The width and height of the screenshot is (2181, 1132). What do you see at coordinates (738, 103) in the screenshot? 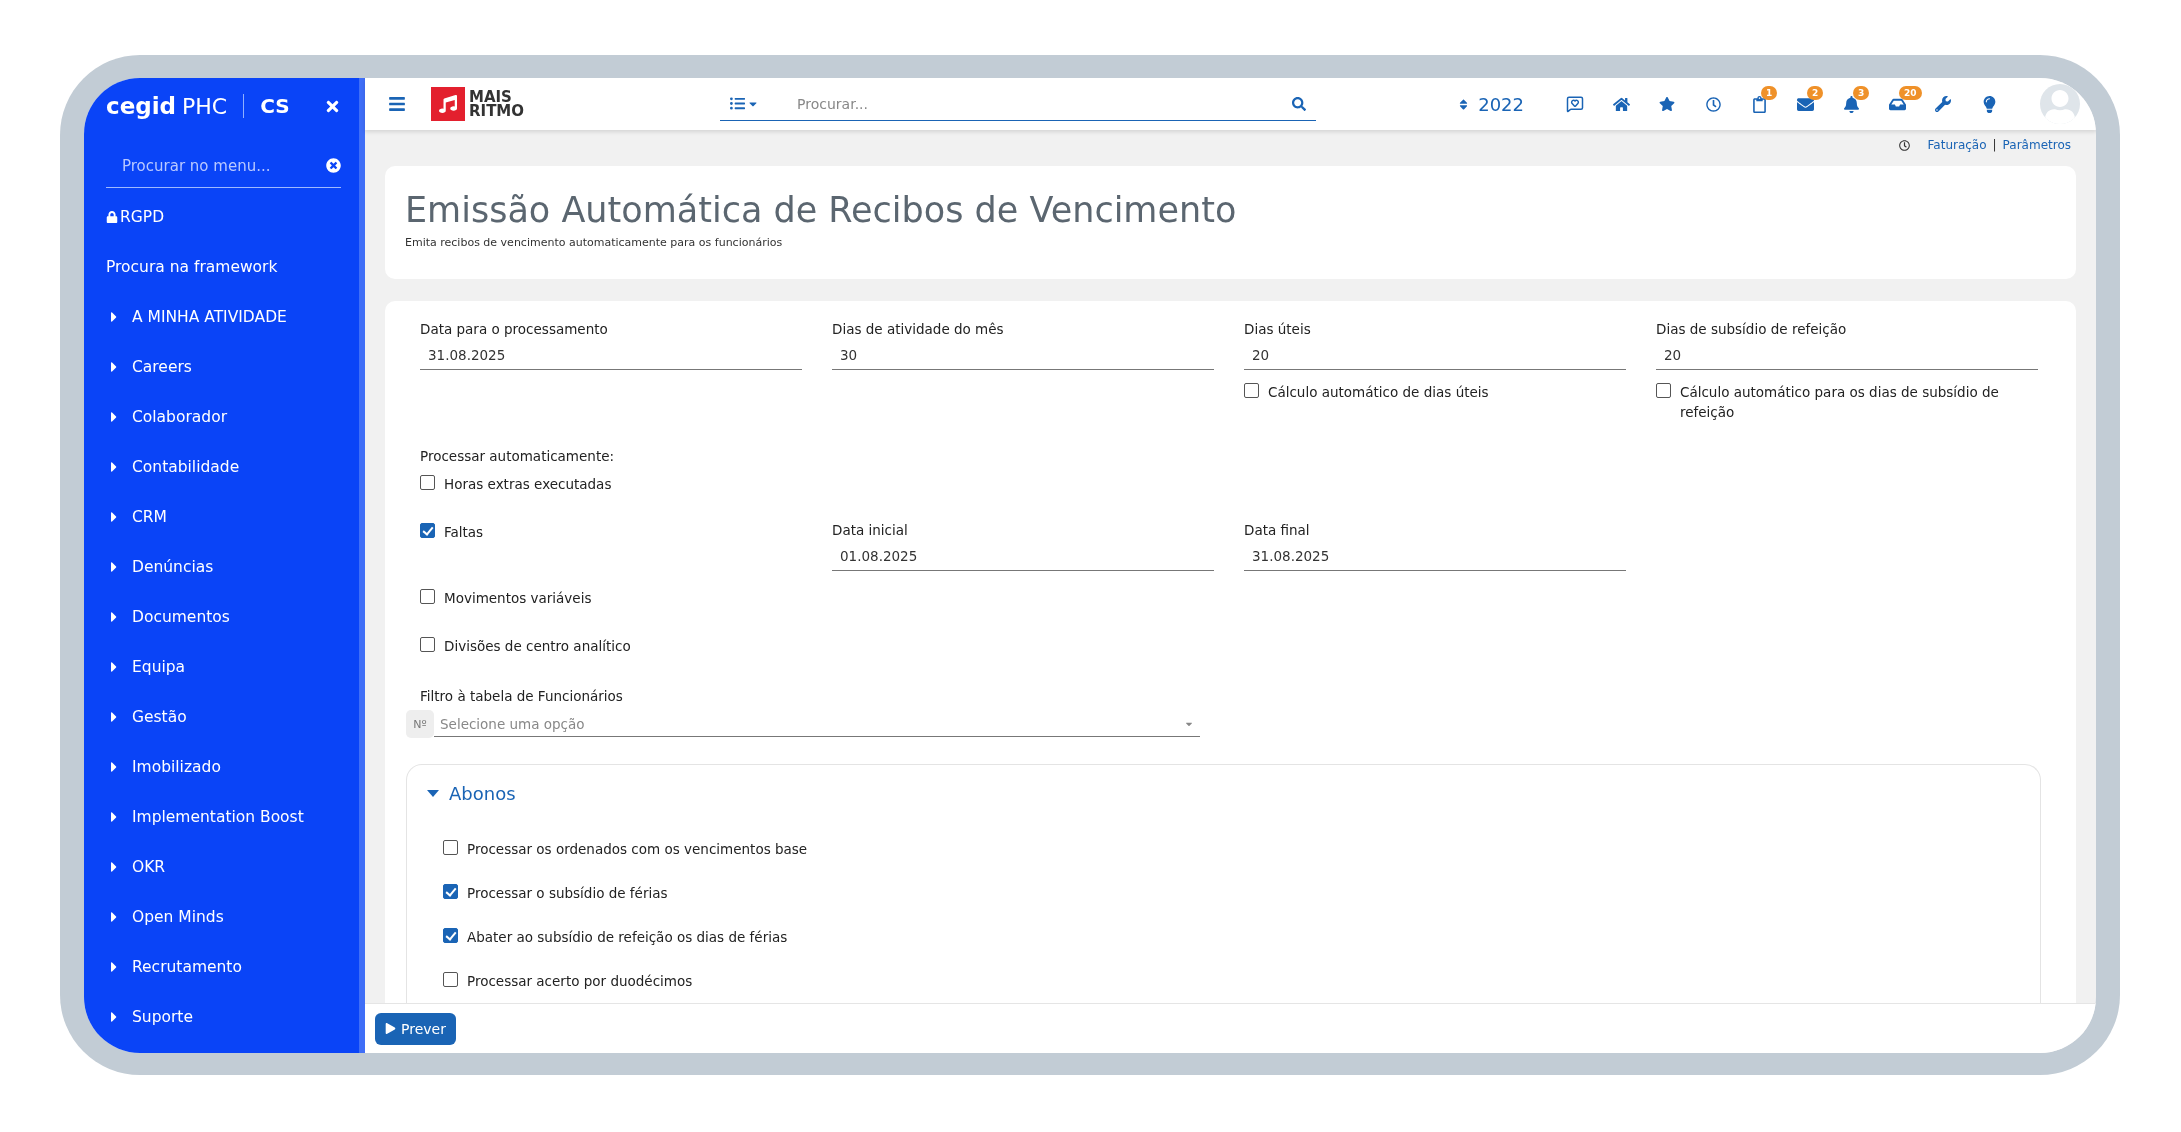
I see `list-icon` at bounding box center [738, 103].